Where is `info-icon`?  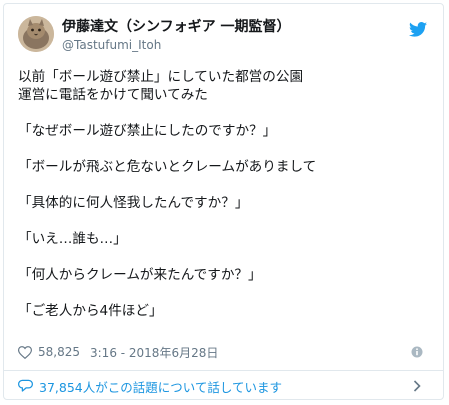
info-icon is located at coordinates (417, 352).